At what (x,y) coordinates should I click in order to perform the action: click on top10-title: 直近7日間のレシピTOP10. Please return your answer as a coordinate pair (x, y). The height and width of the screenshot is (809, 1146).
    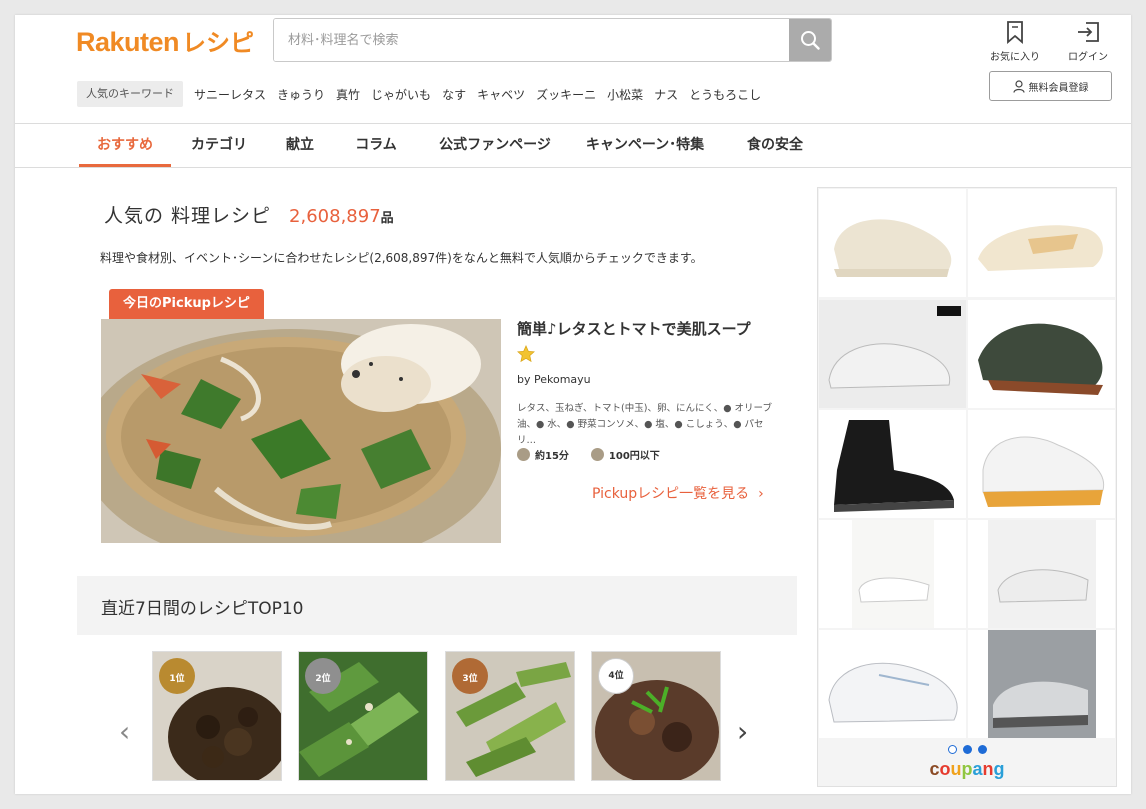
    Looking at the image, I should click on (202, 609).